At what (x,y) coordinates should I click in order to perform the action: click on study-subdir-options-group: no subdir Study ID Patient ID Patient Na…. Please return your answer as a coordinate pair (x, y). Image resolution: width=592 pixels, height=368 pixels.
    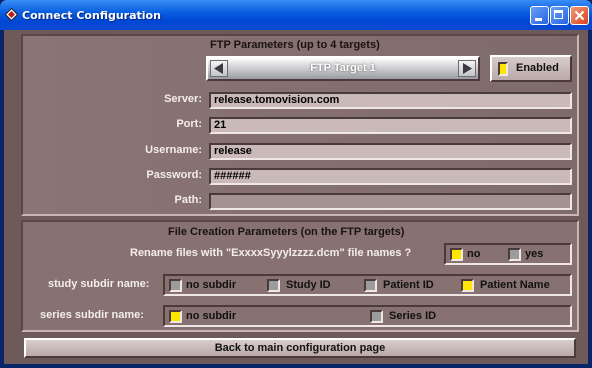
    Looking at the image, I should click on (367, 285).